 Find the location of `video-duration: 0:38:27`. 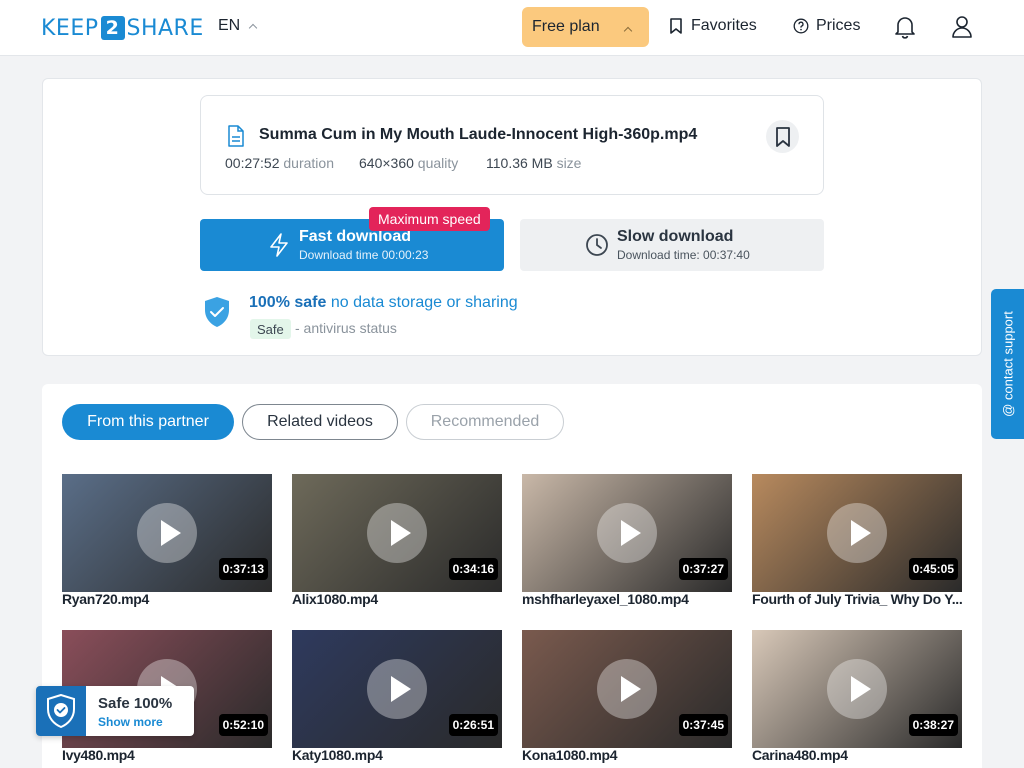

video-duration: 0:38:27 is located at coordinates (933, 725).